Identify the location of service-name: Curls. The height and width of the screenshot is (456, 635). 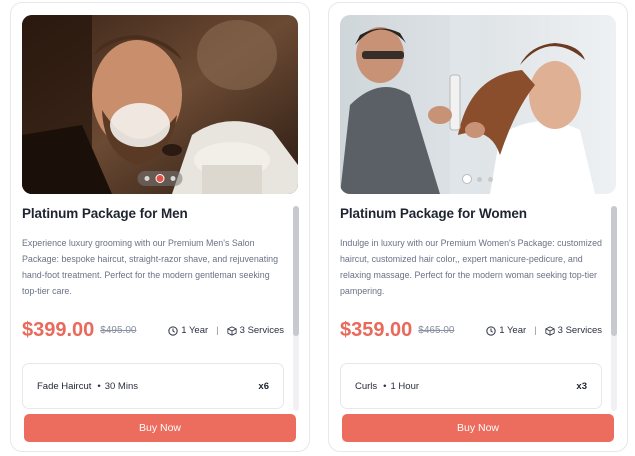
(366, 386).